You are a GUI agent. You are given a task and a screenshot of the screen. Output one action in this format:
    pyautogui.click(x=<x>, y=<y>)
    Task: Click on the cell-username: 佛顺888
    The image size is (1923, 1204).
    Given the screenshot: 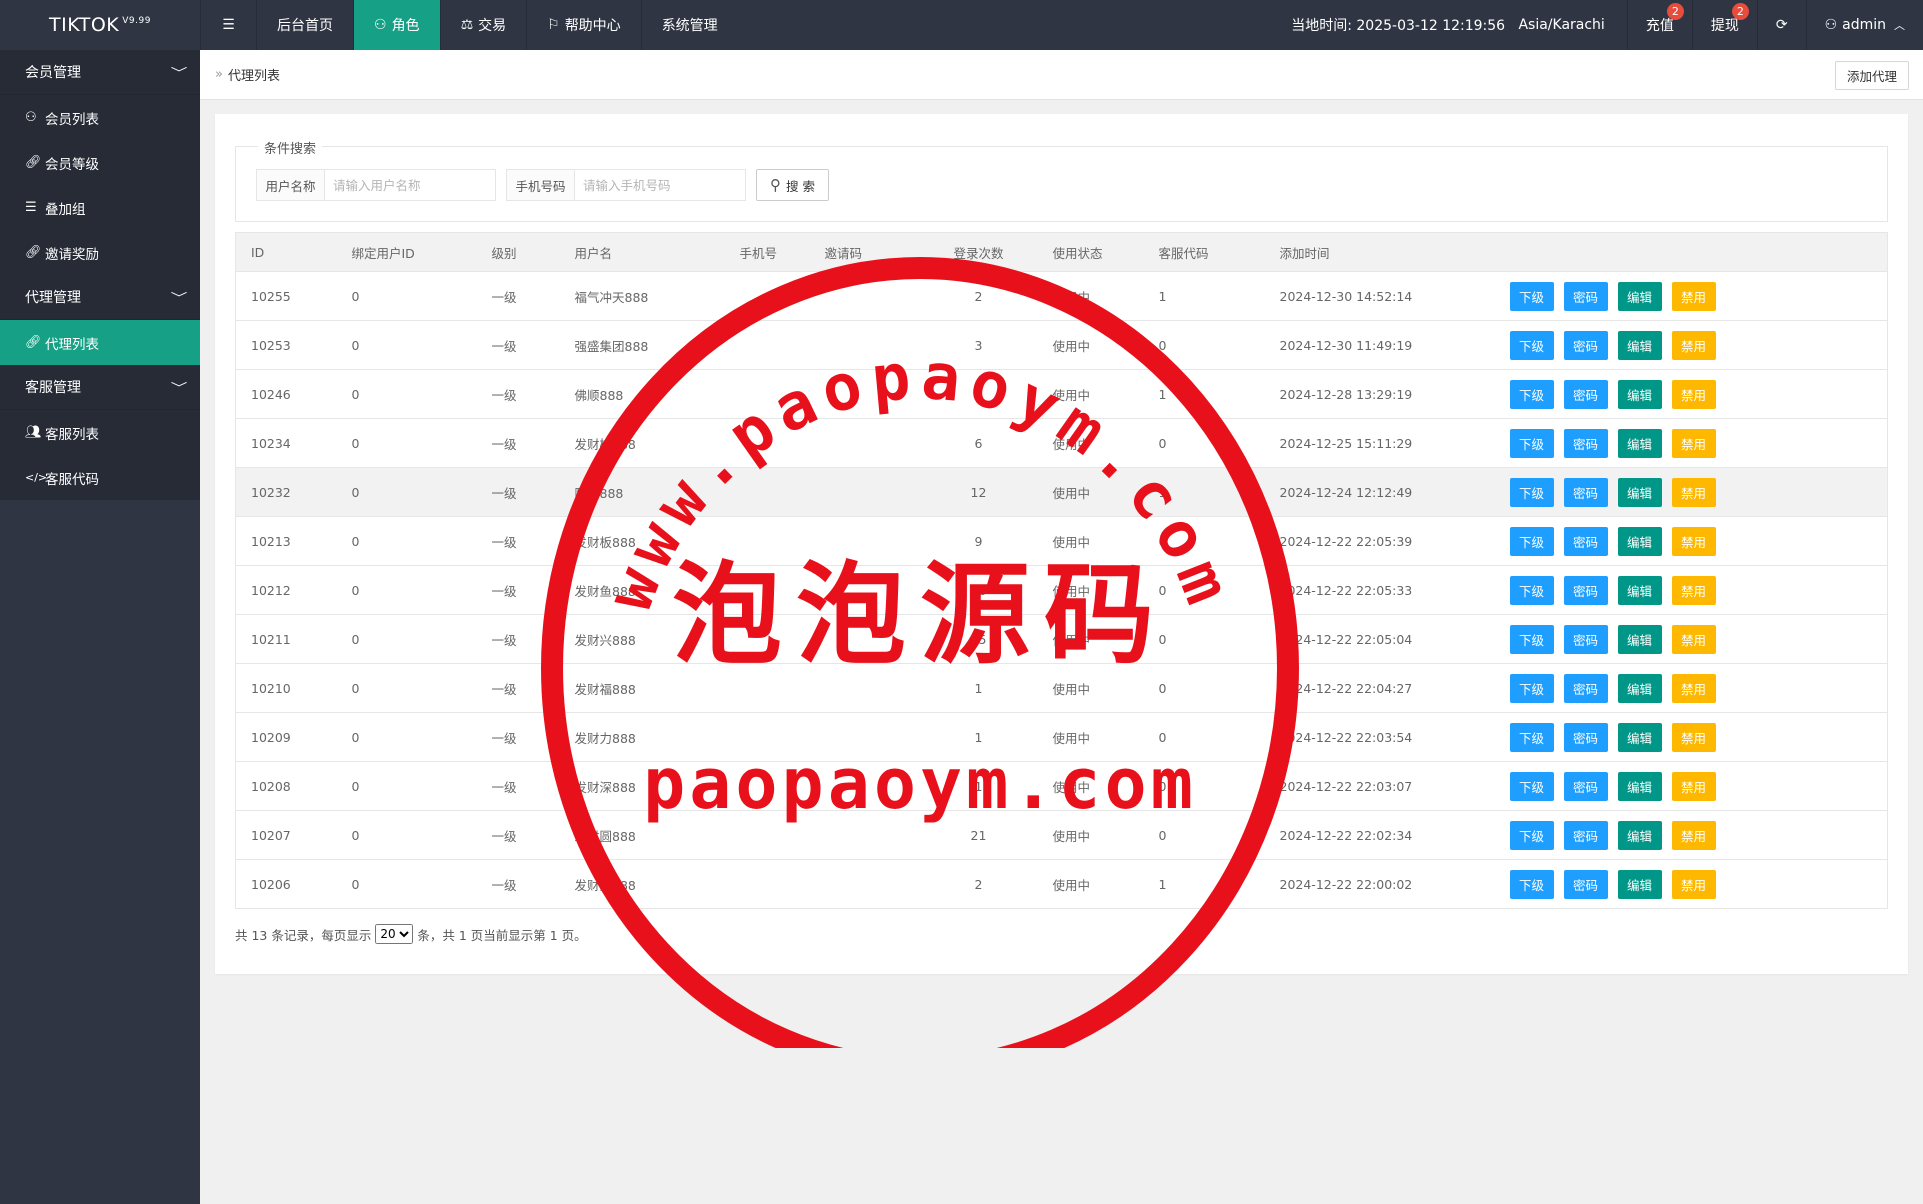 What is the action you would take?
    pyautogui.click(x=642, y=394)
    